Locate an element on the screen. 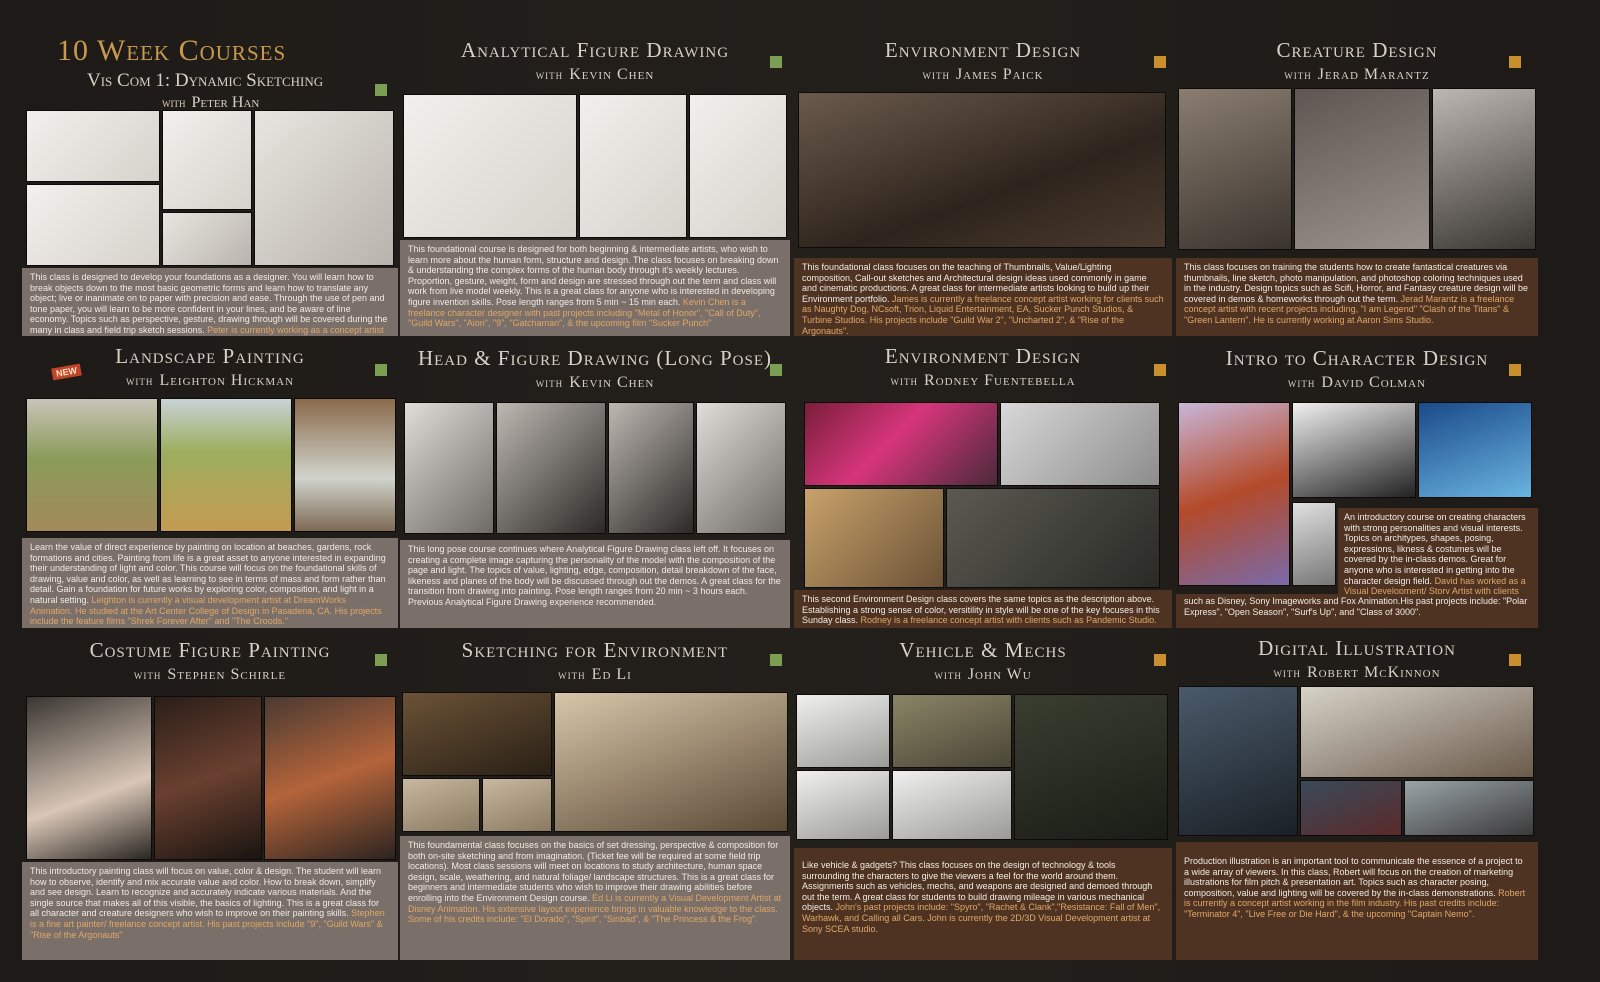  course-title: Vis Com 1: Dynamic Sketching is located at coordinates (205, 80).